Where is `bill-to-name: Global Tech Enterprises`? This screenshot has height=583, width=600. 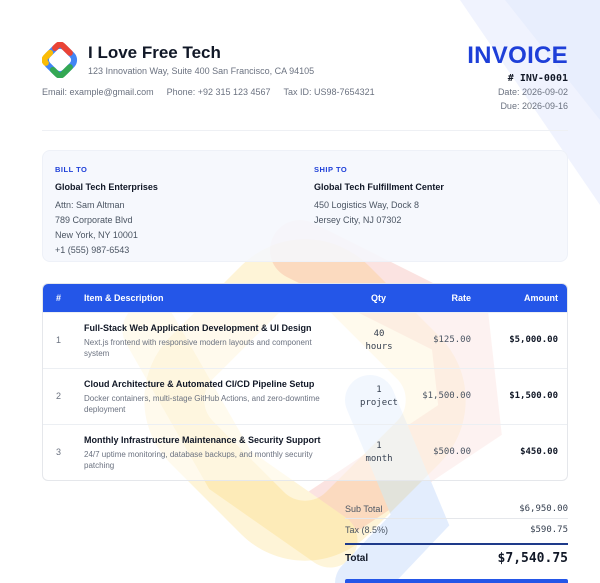 bill-to-name: Global Tech Enterprises is located at coordinates (106, 187).